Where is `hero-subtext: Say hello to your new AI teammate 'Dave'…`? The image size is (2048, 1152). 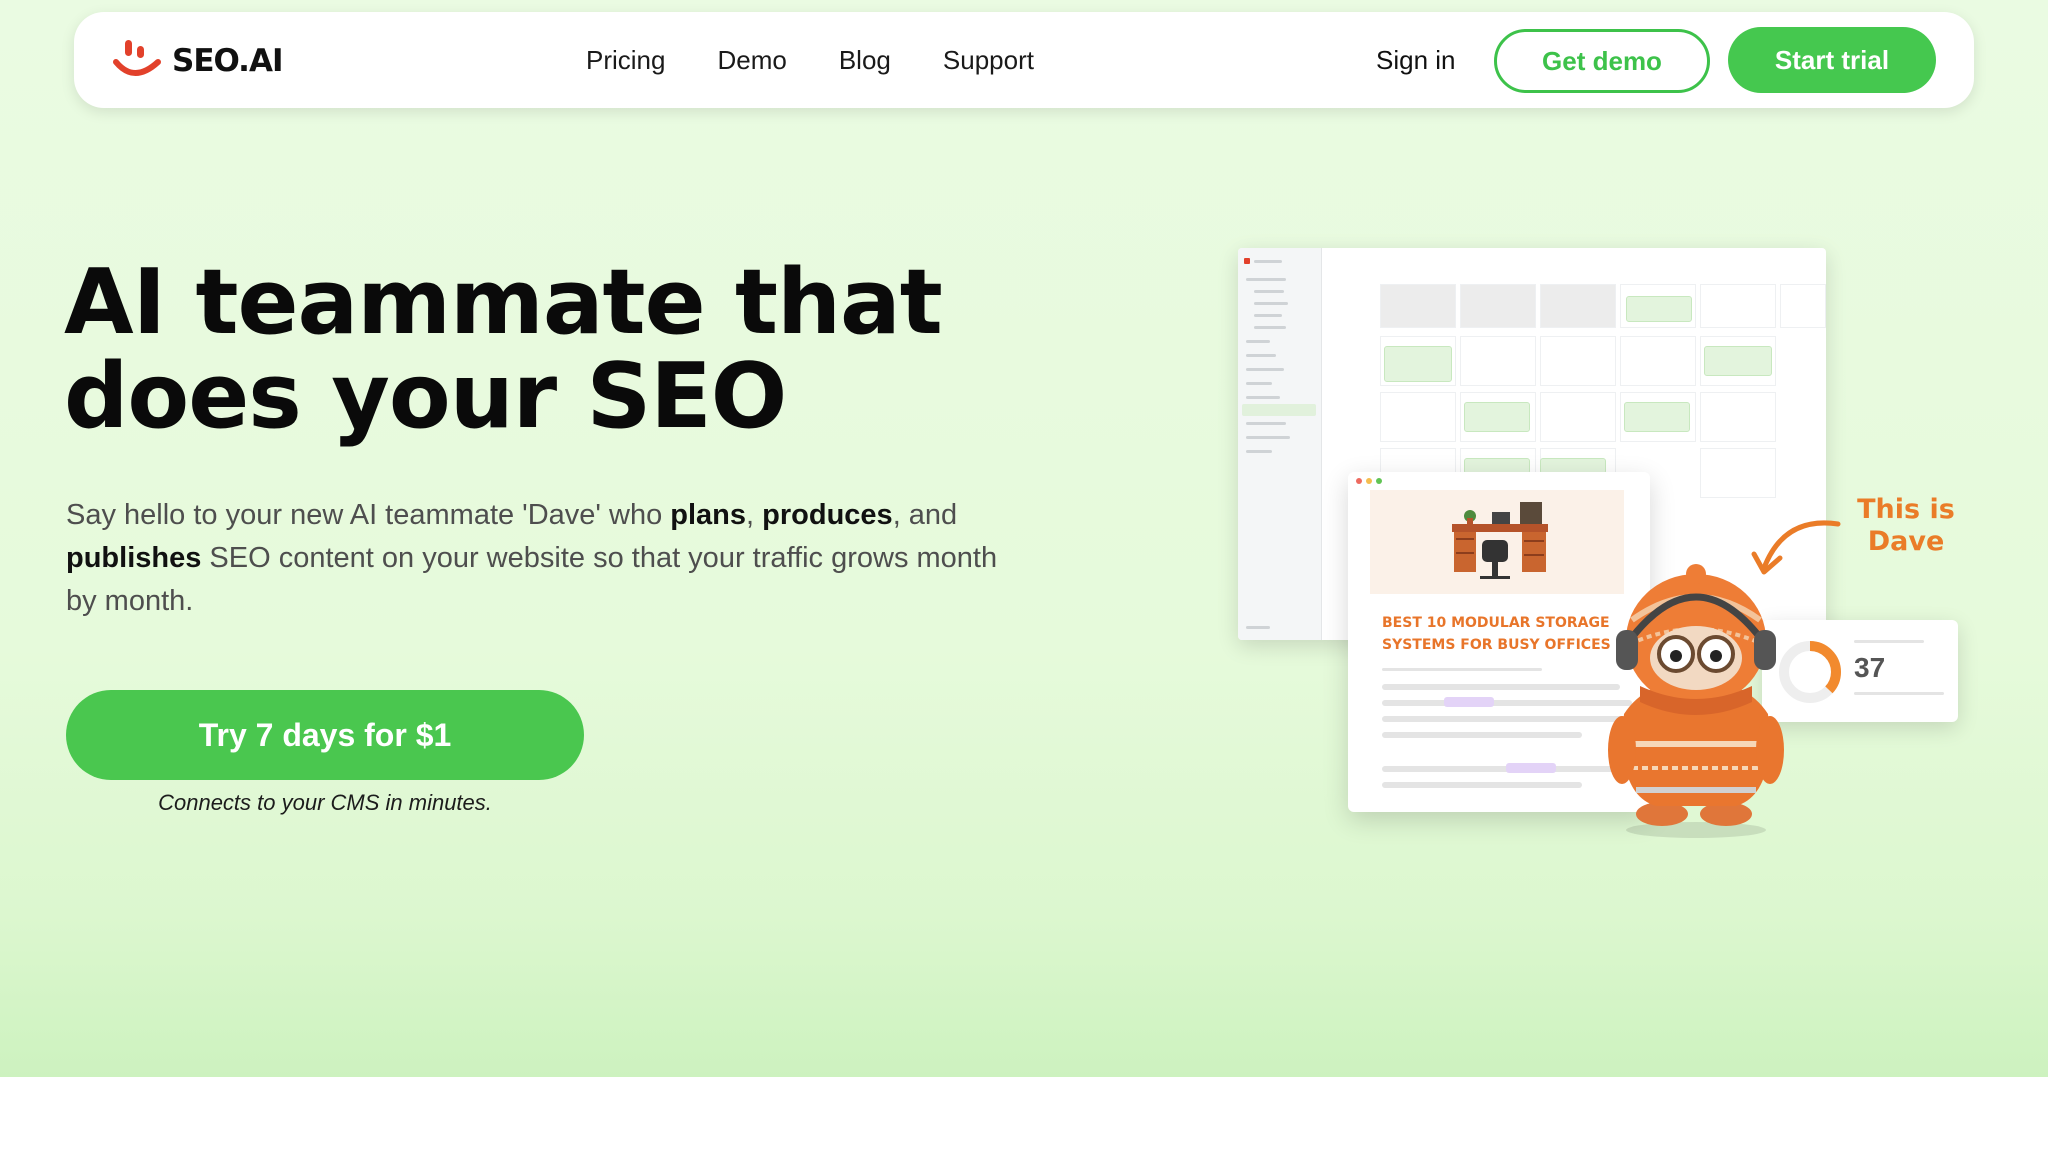
hero-subtext: Say hello to your new AI teammate 'Dave'… is located at coordinates (546, 558).